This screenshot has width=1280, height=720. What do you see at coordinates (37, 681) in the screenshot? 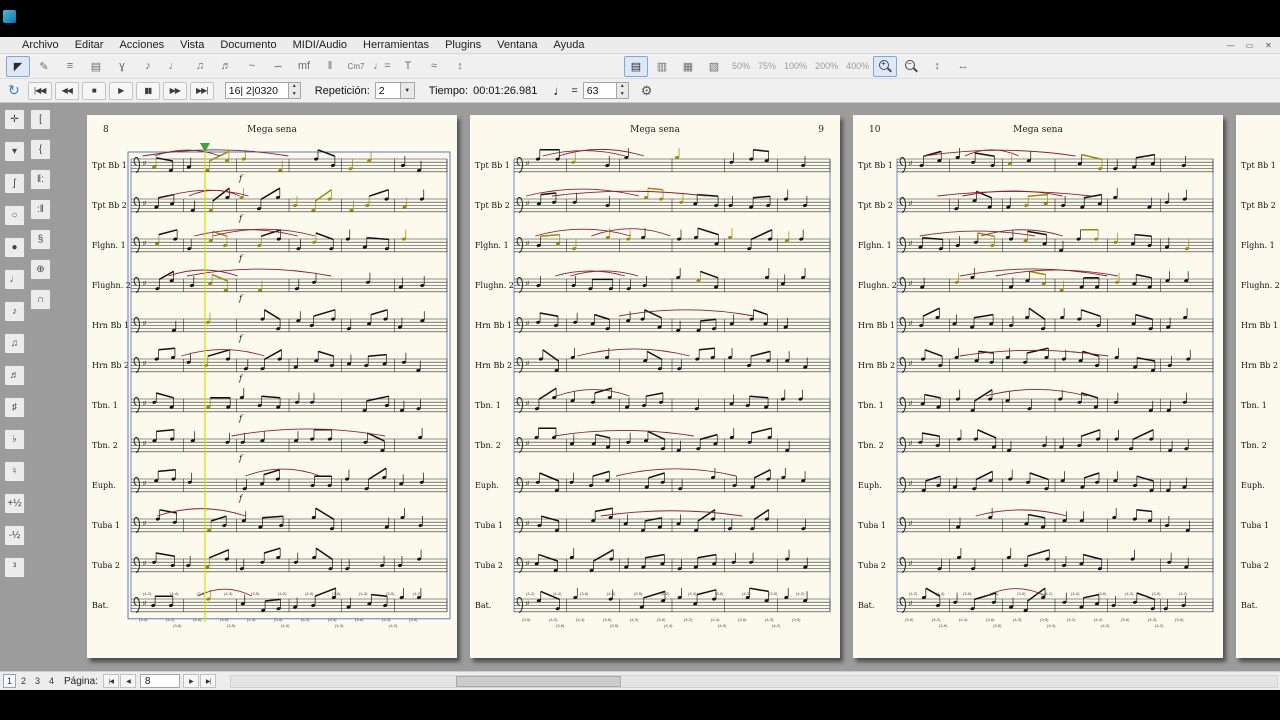
I see `page-tab-3: 3` at bounding box center [37, 681].